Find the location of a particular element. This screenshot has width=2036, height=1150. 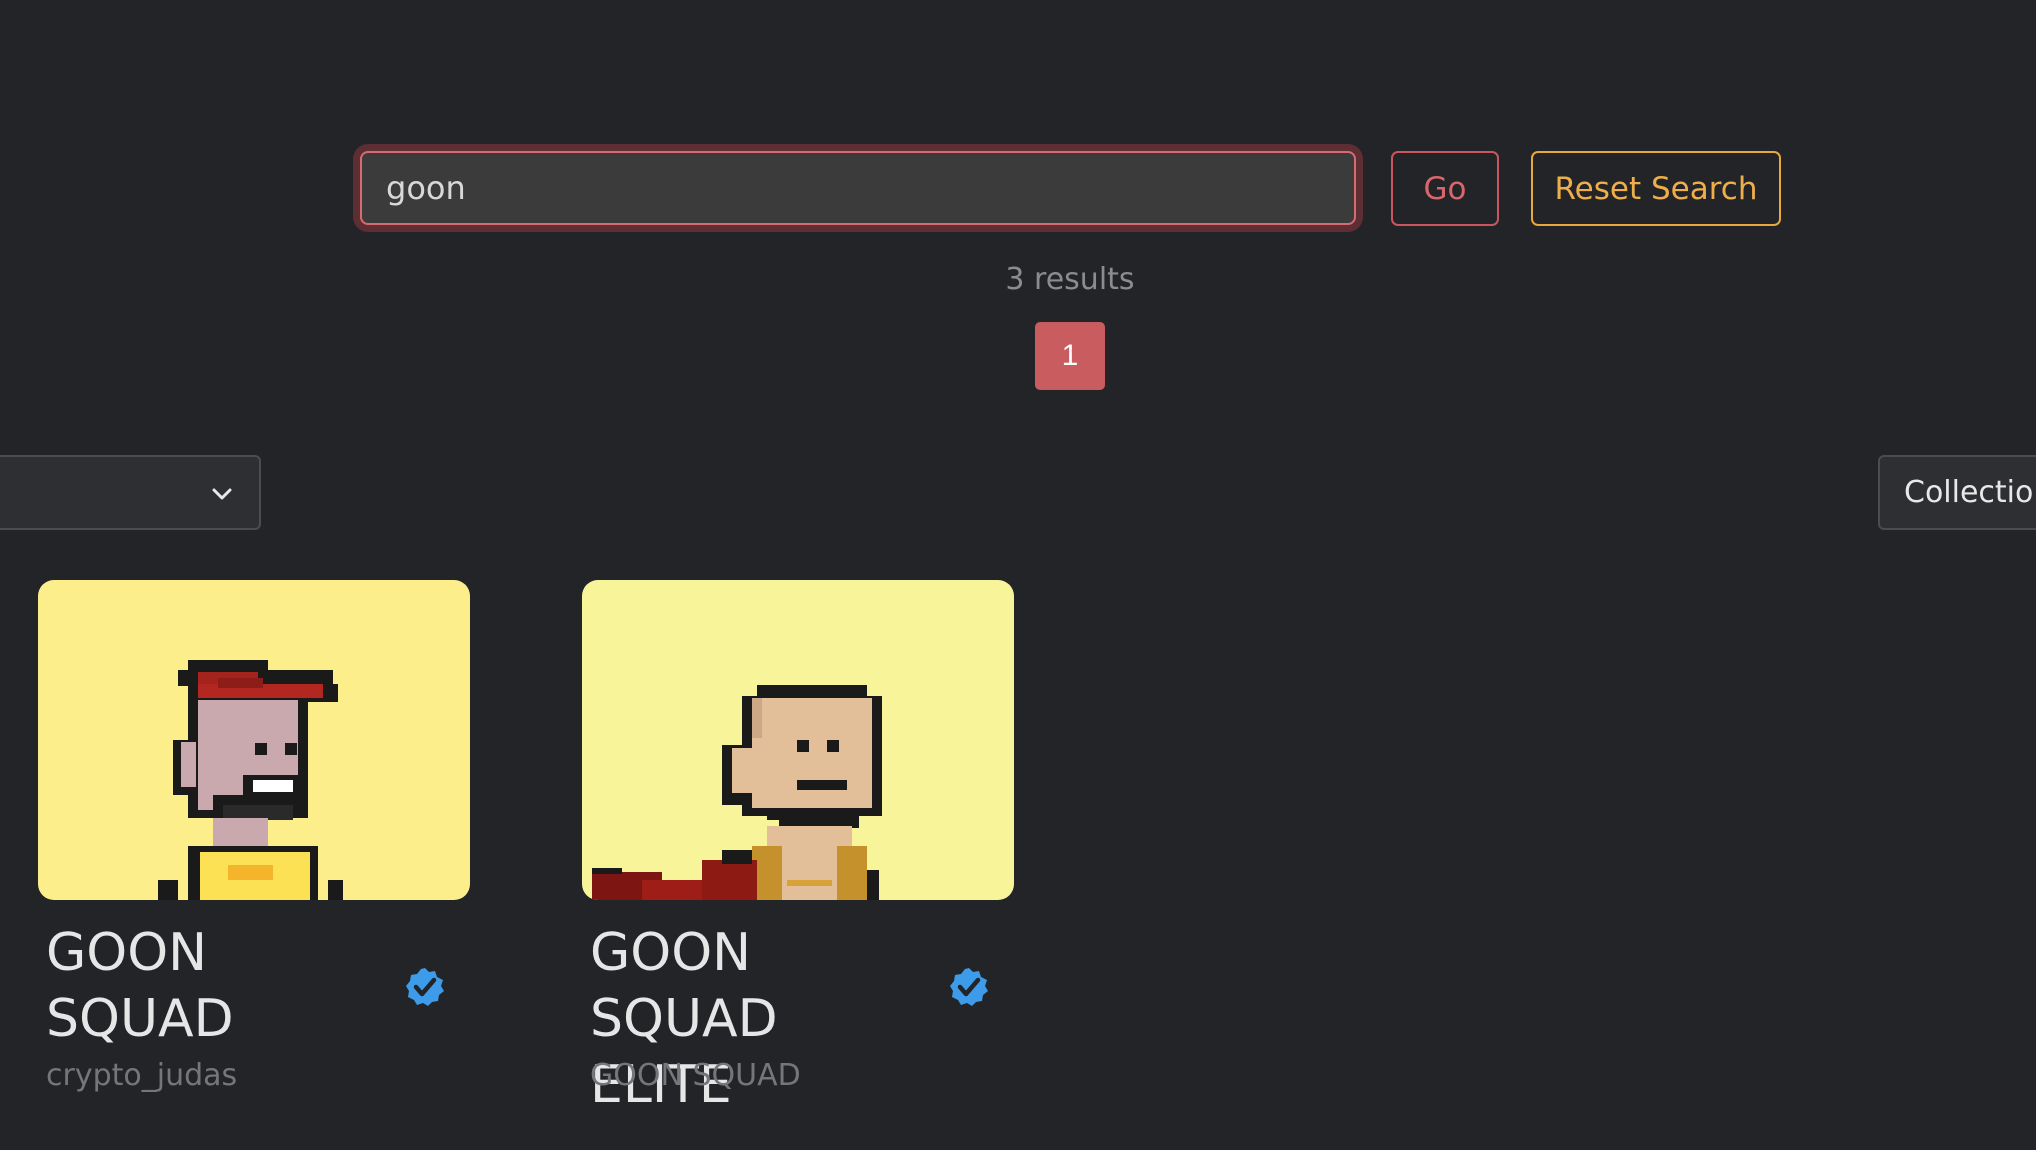

collection-dropdown: Collection is located at coordinates (1957, 492).